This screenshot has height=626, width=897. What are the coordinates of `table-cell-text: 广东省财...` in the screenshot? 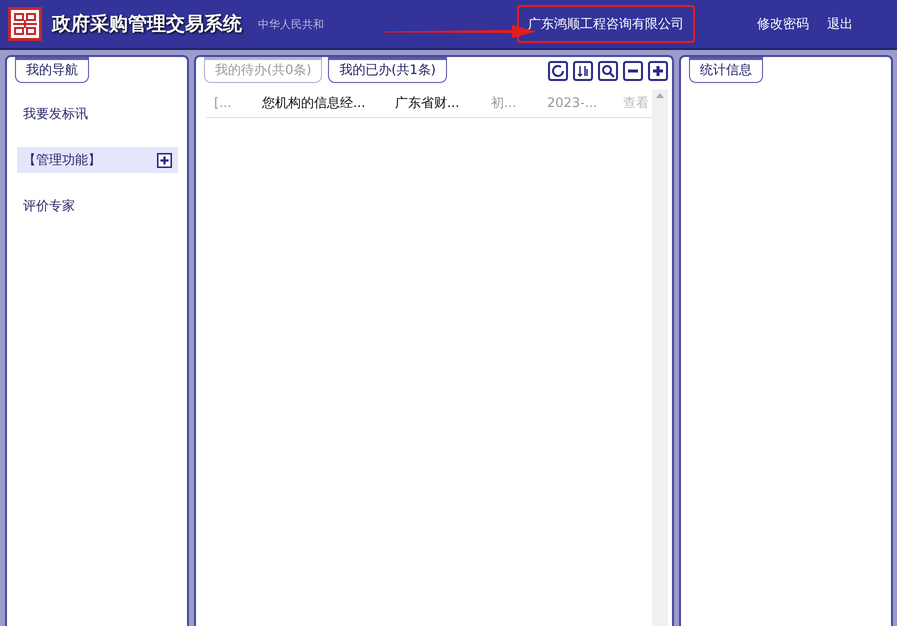 It's located at (427, 103).